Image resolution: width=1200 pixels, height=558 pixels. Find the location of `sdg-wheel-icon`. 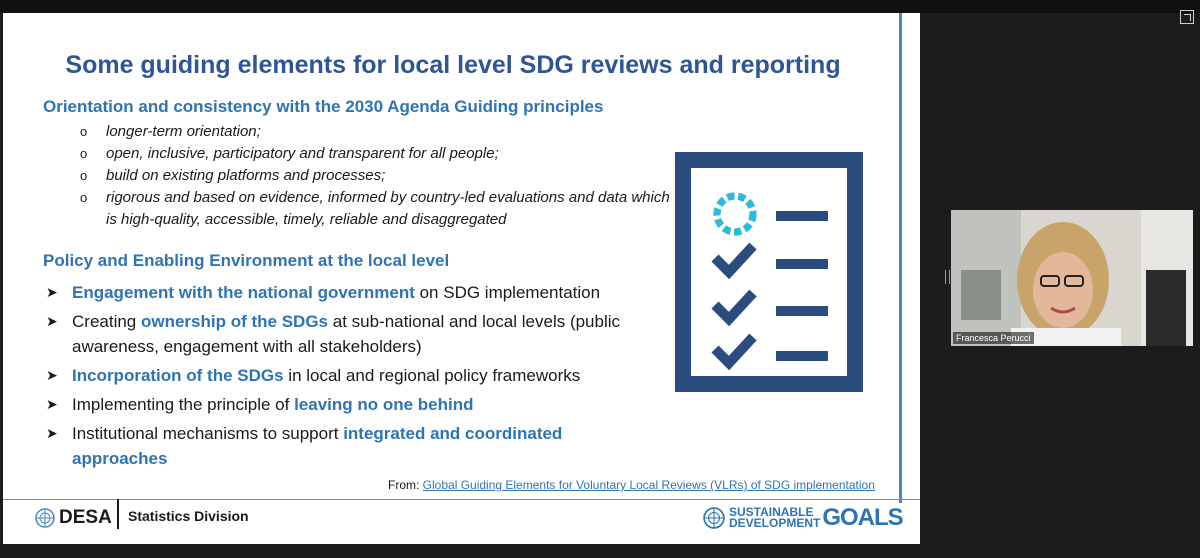

sdg-wheel-icon is located at coordinates (735, 214).